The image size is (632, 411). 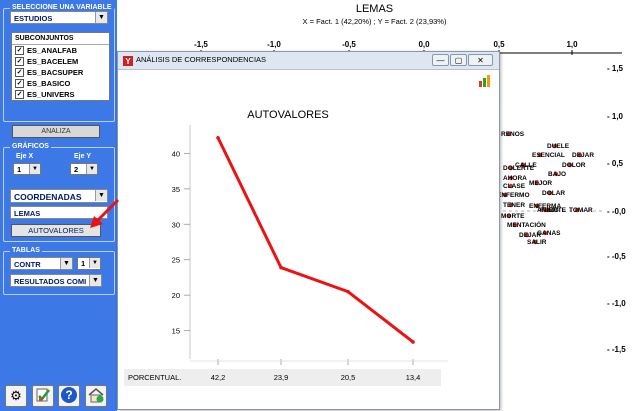 I want to click on x-tick-label: 0,0, so click(x=424, y=44).